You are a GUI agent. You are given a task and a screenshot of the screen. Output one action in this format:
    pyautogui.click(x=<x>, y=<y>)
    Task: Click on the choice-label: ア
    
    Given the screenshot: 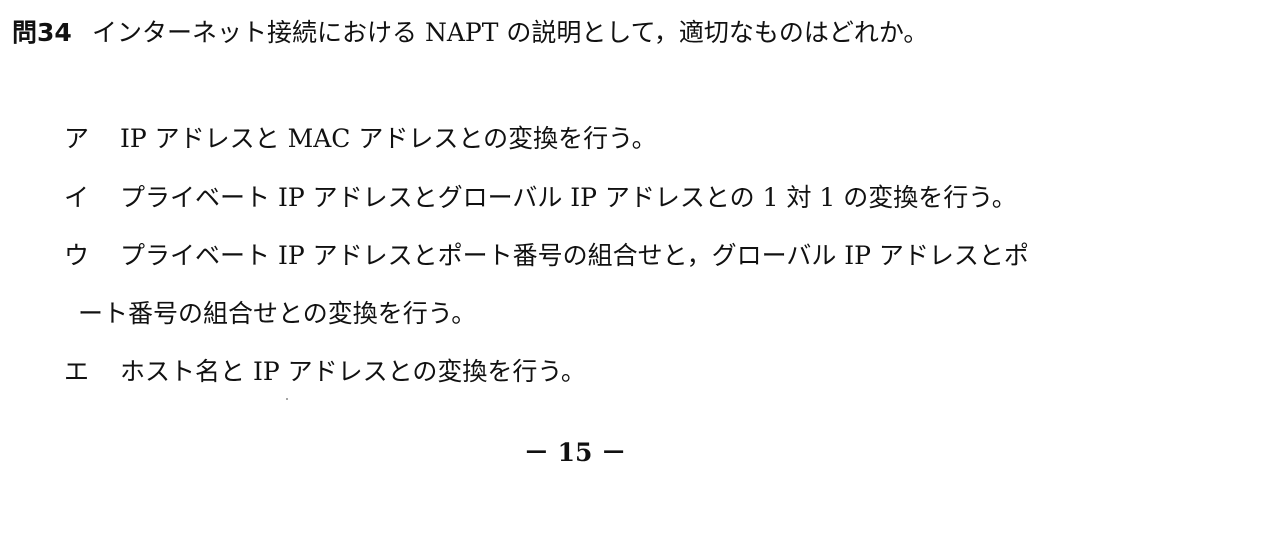 What is the action you would take?
    pyautogui.click(x=77, y=138)
    